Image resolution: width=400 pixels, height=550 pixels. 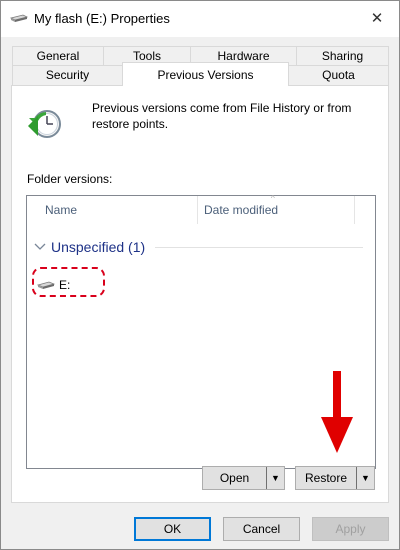 What do you see at coordinates (205, 74) in the screenshot?
I see `tab-previous-versions: Previous Versions` at bounding box center [205, 74].